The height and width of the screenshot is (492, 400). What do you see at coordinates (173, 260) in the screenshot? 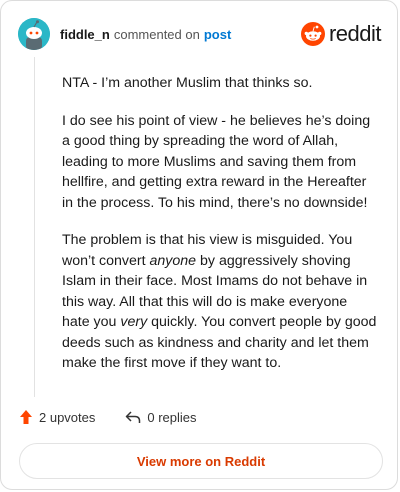
I see `emphasis-text: anyone` at bounding box center [173, 260].